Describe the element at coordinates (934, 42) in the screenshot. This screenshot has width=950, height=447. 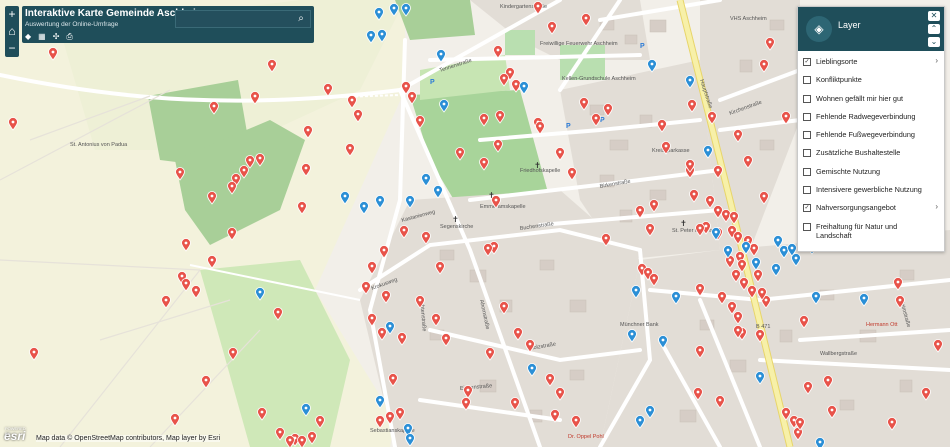
I see `collapse-down-button: ⌄` at that location.